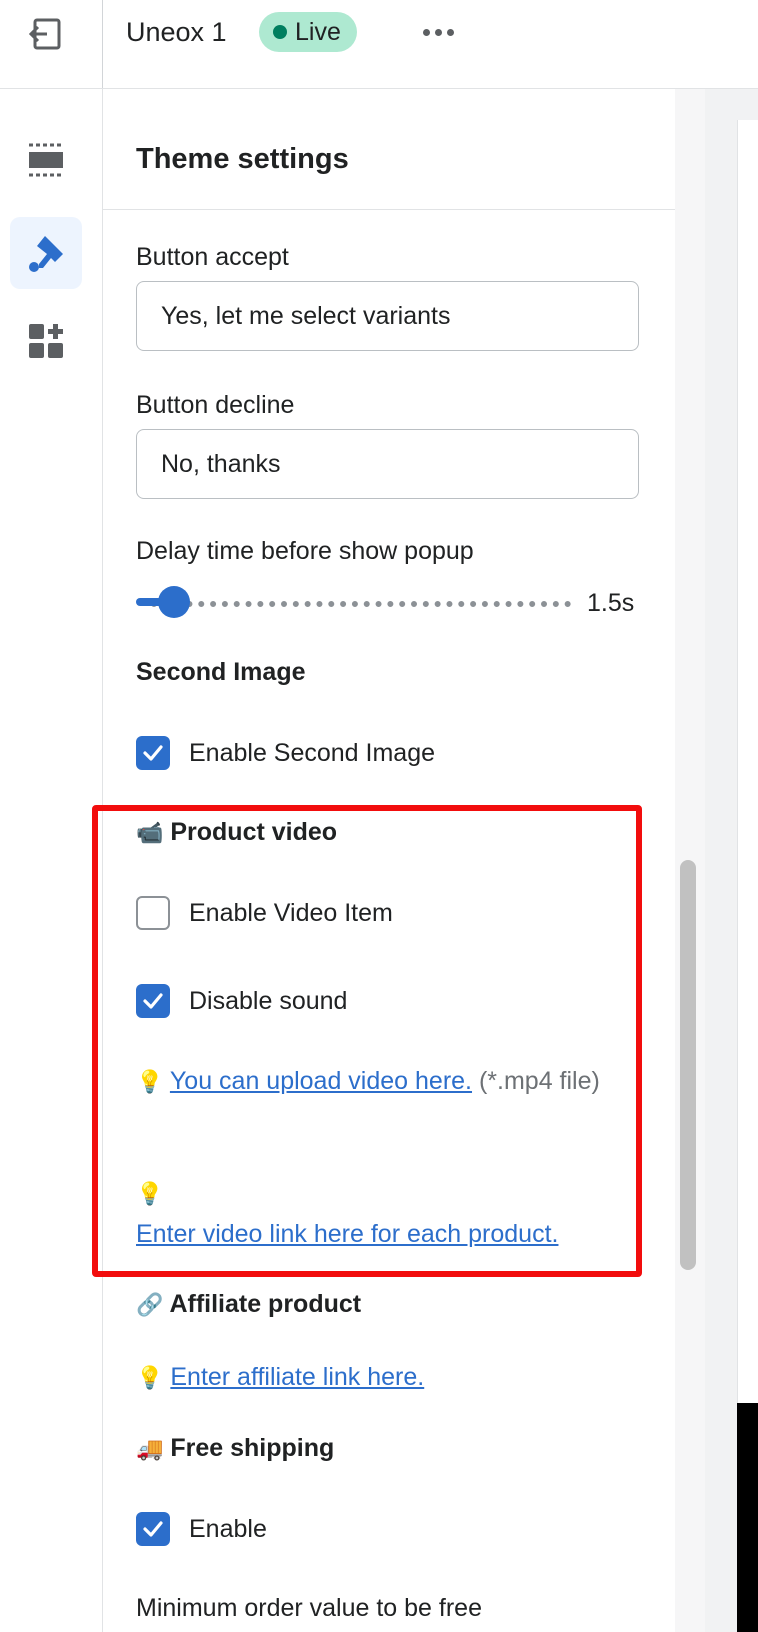 This screenshot has height=1632, width=758. I want to click on delay-label: Delay time before show popup, so click(305, 551).